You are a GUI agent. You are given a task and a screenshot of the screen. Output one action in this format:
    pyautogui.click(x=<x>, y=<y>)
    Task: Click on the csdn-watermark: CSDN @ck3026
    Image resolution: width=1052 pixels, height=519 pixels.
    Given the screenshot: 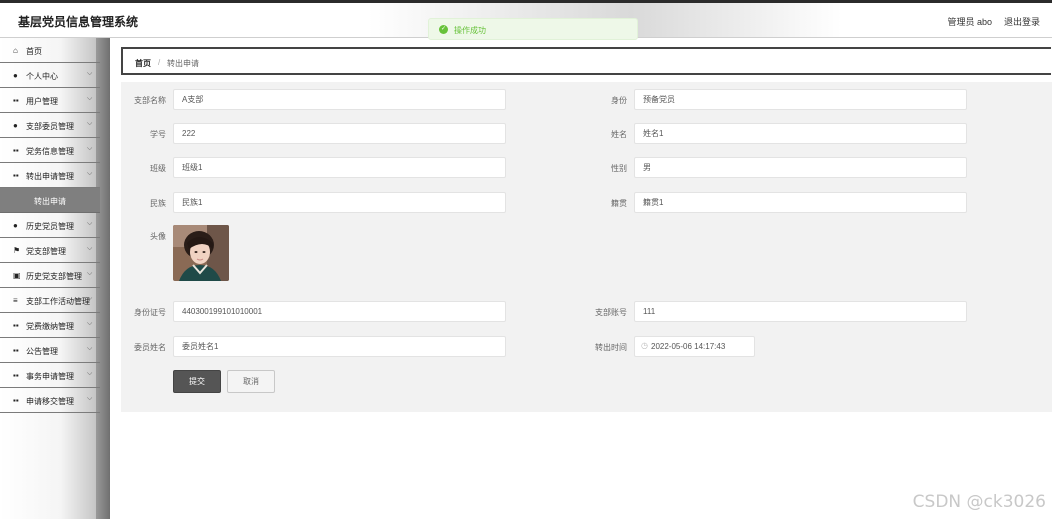 What is the action you would take?
    pyautogui.click(x=979, y=502)
    